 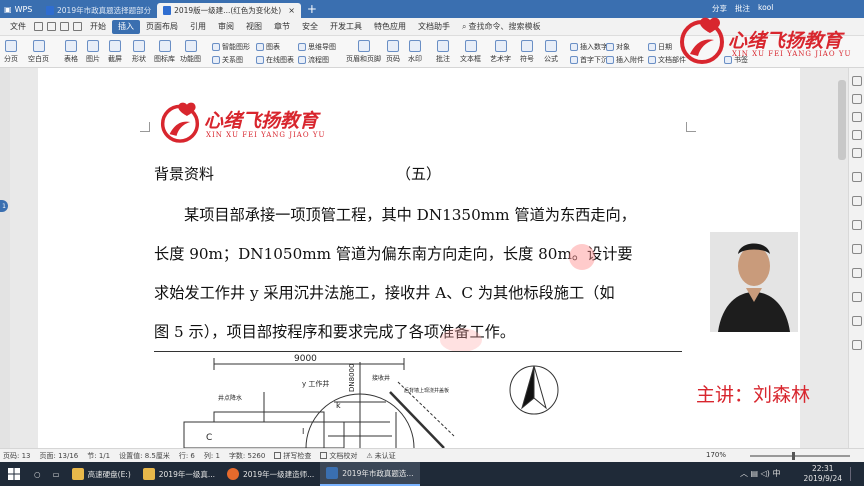 What do you see at coordinates (227, 60) in the screenshot?
I see `relation-chart-button: 关系图` at bounding box center [227, 60].